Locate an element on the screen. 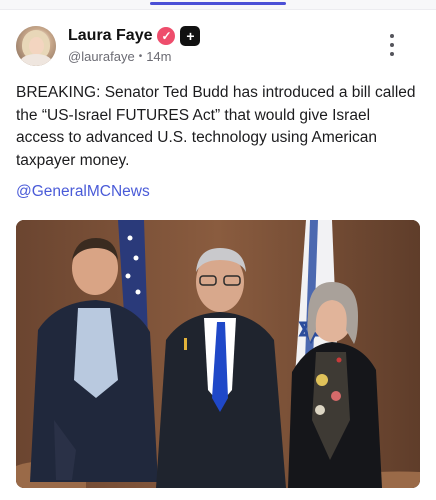  avatar is located at coordinates (36, 46).